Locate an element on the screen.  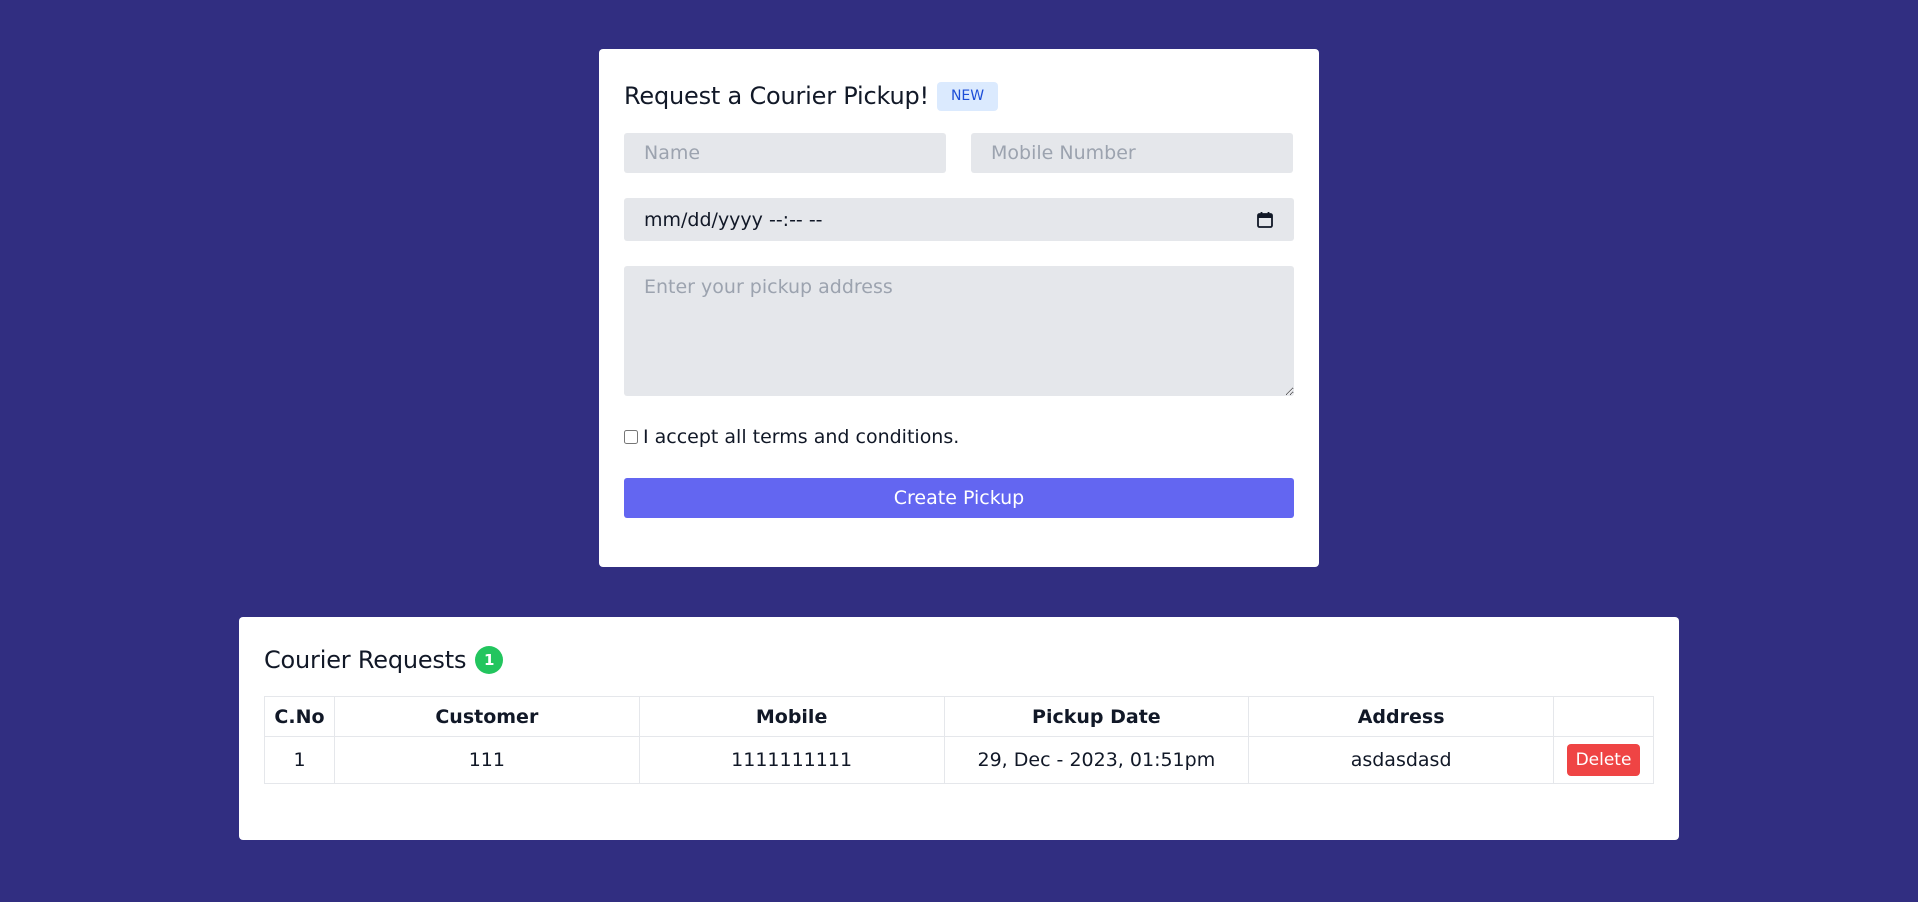
terms-label: I accept all terms and conditions. is located at coordinates (801, 437).